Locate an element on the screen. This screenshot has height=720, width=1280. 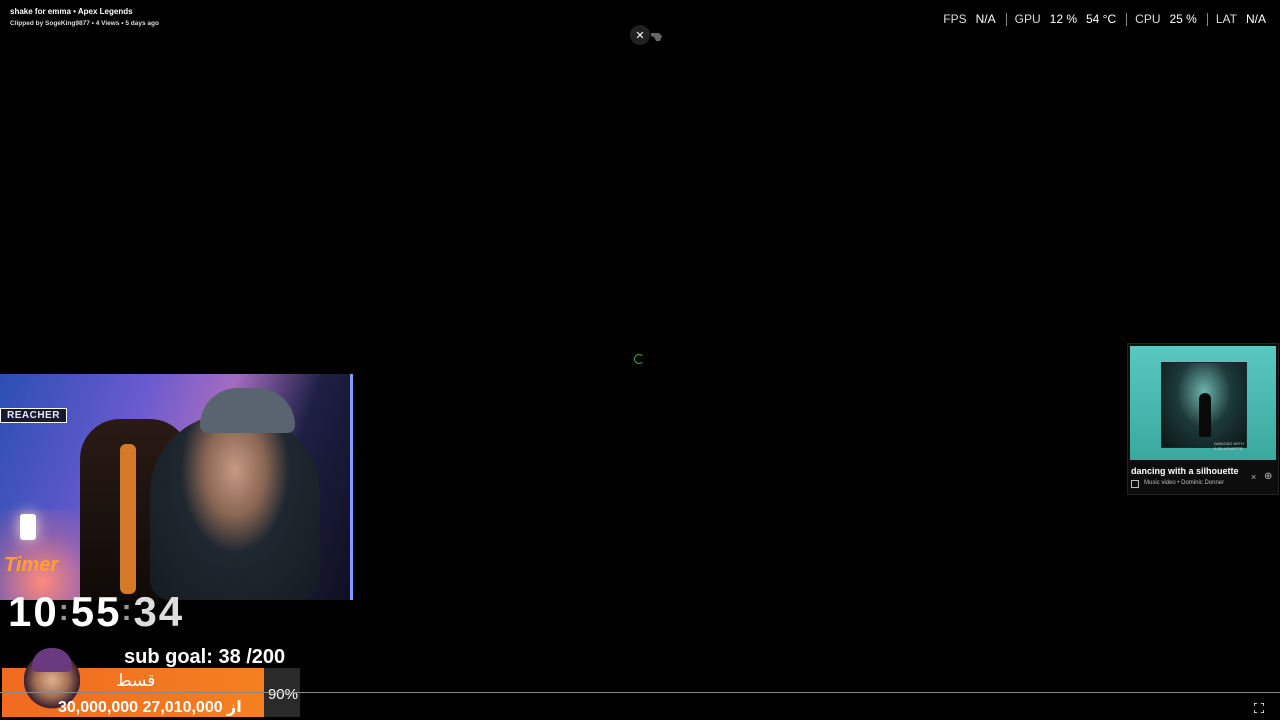
lat-label: LAT is located at coordinates (1226, 19).